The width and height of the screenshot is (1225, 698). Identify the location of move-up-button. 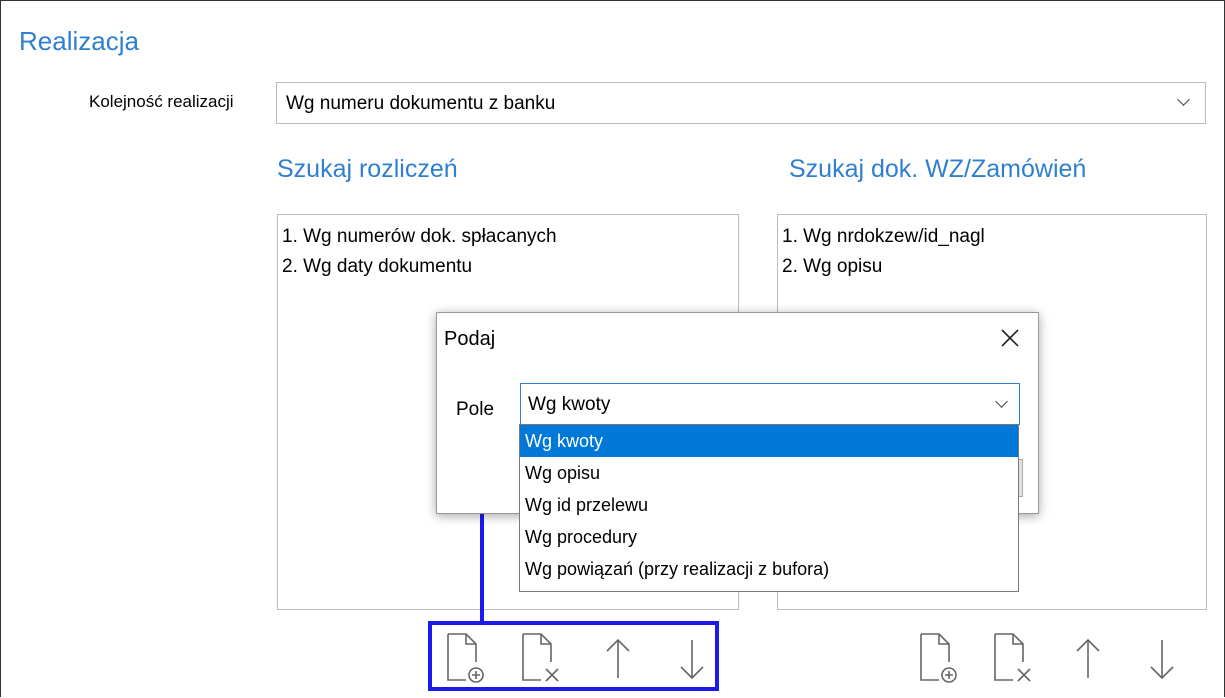
(1088, 660).